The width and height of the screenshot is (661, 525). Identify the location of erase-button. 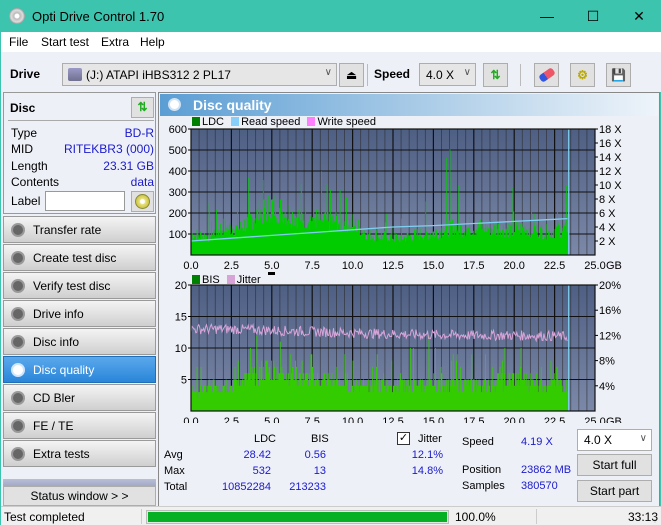
(546, 75).